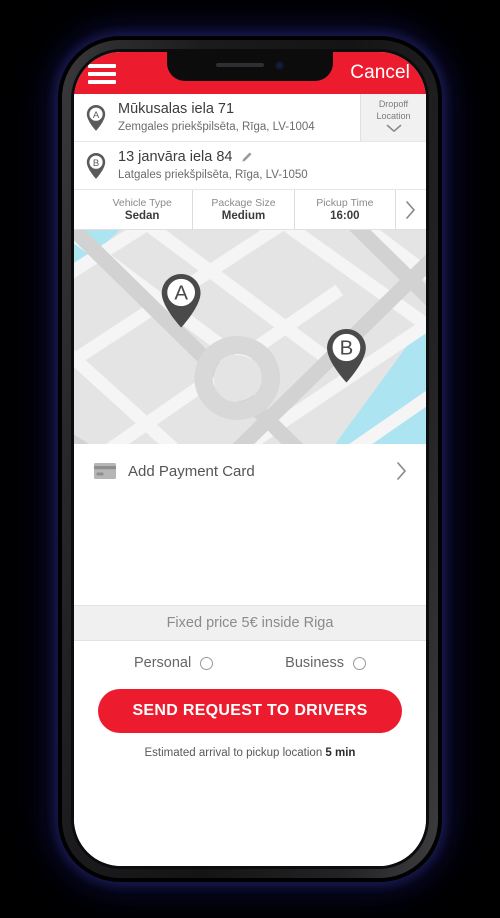 The image size is (500, 918). I want to click on dropoff-address-title: 13 janvāra iela 84, so click(175, 156).